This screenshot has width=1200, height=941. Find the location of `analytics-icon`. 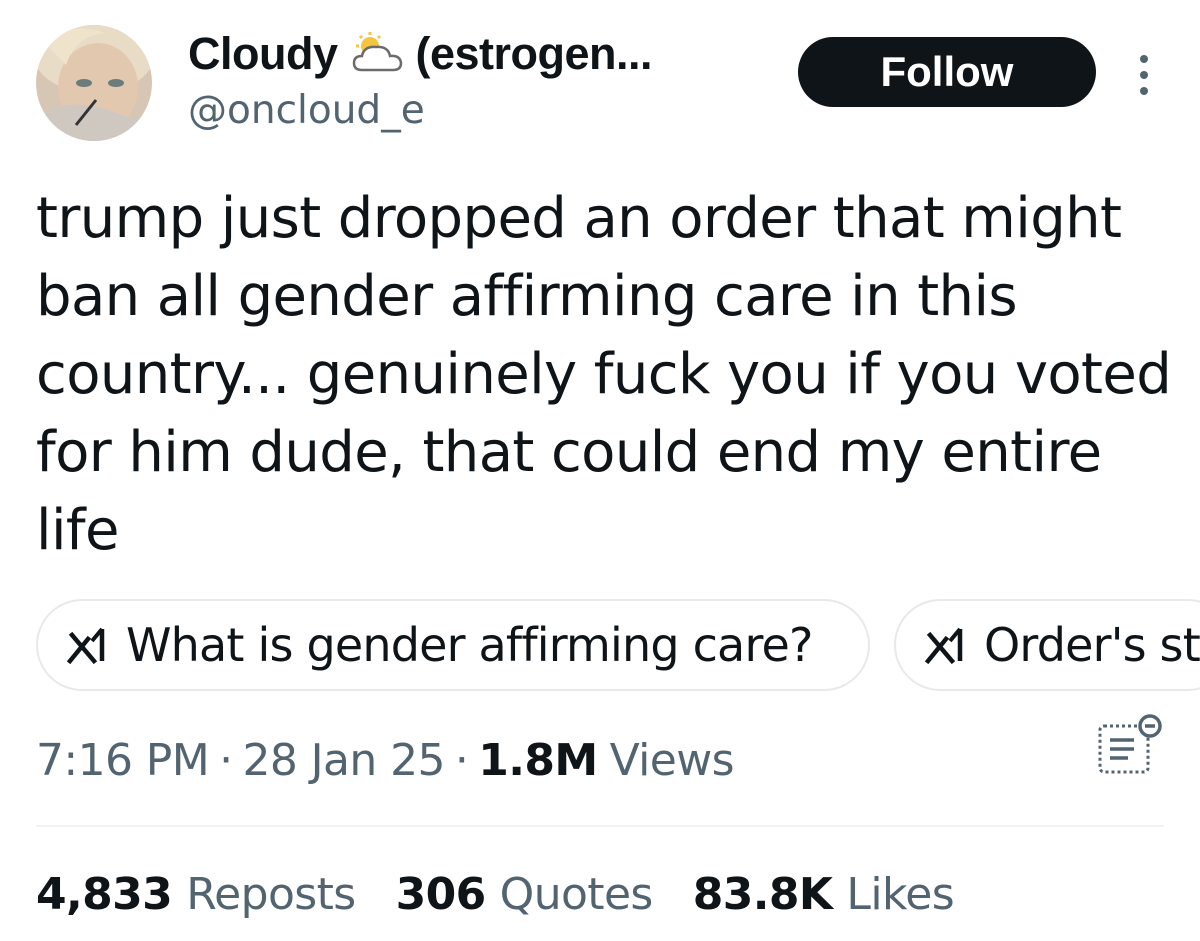

analytics-icon is located at coordinates (1130, 745).